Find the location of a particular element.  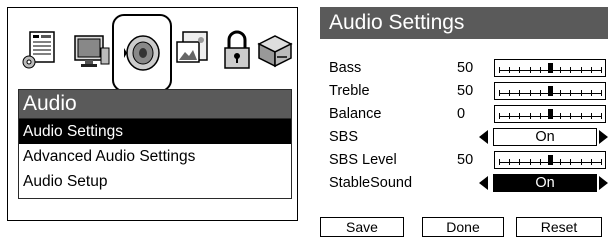

picture-settings-glyph is located at coordinates (38, 50).